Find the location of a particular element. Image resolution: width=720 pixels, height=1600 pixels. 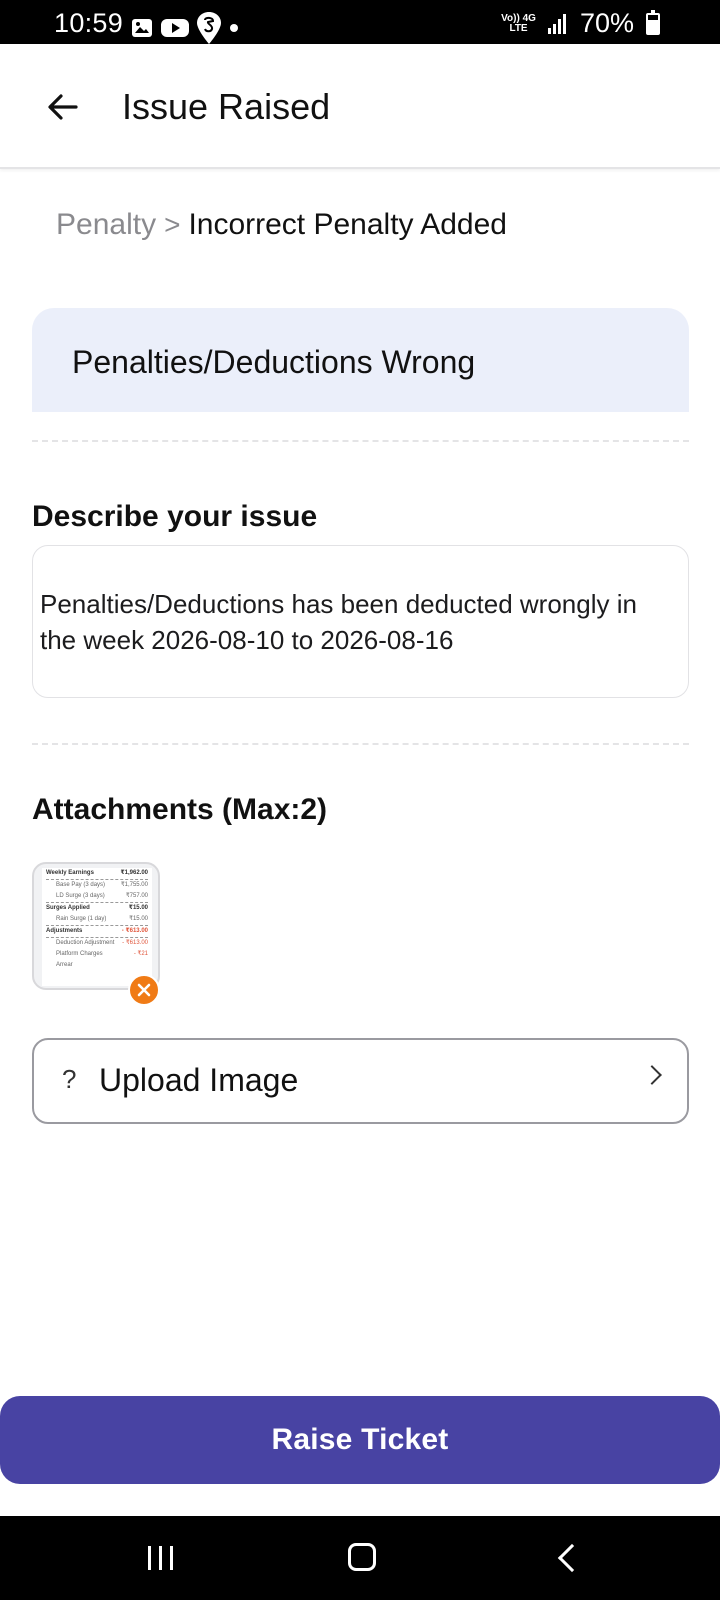

recents-button is located at coordinates (160, 1558).